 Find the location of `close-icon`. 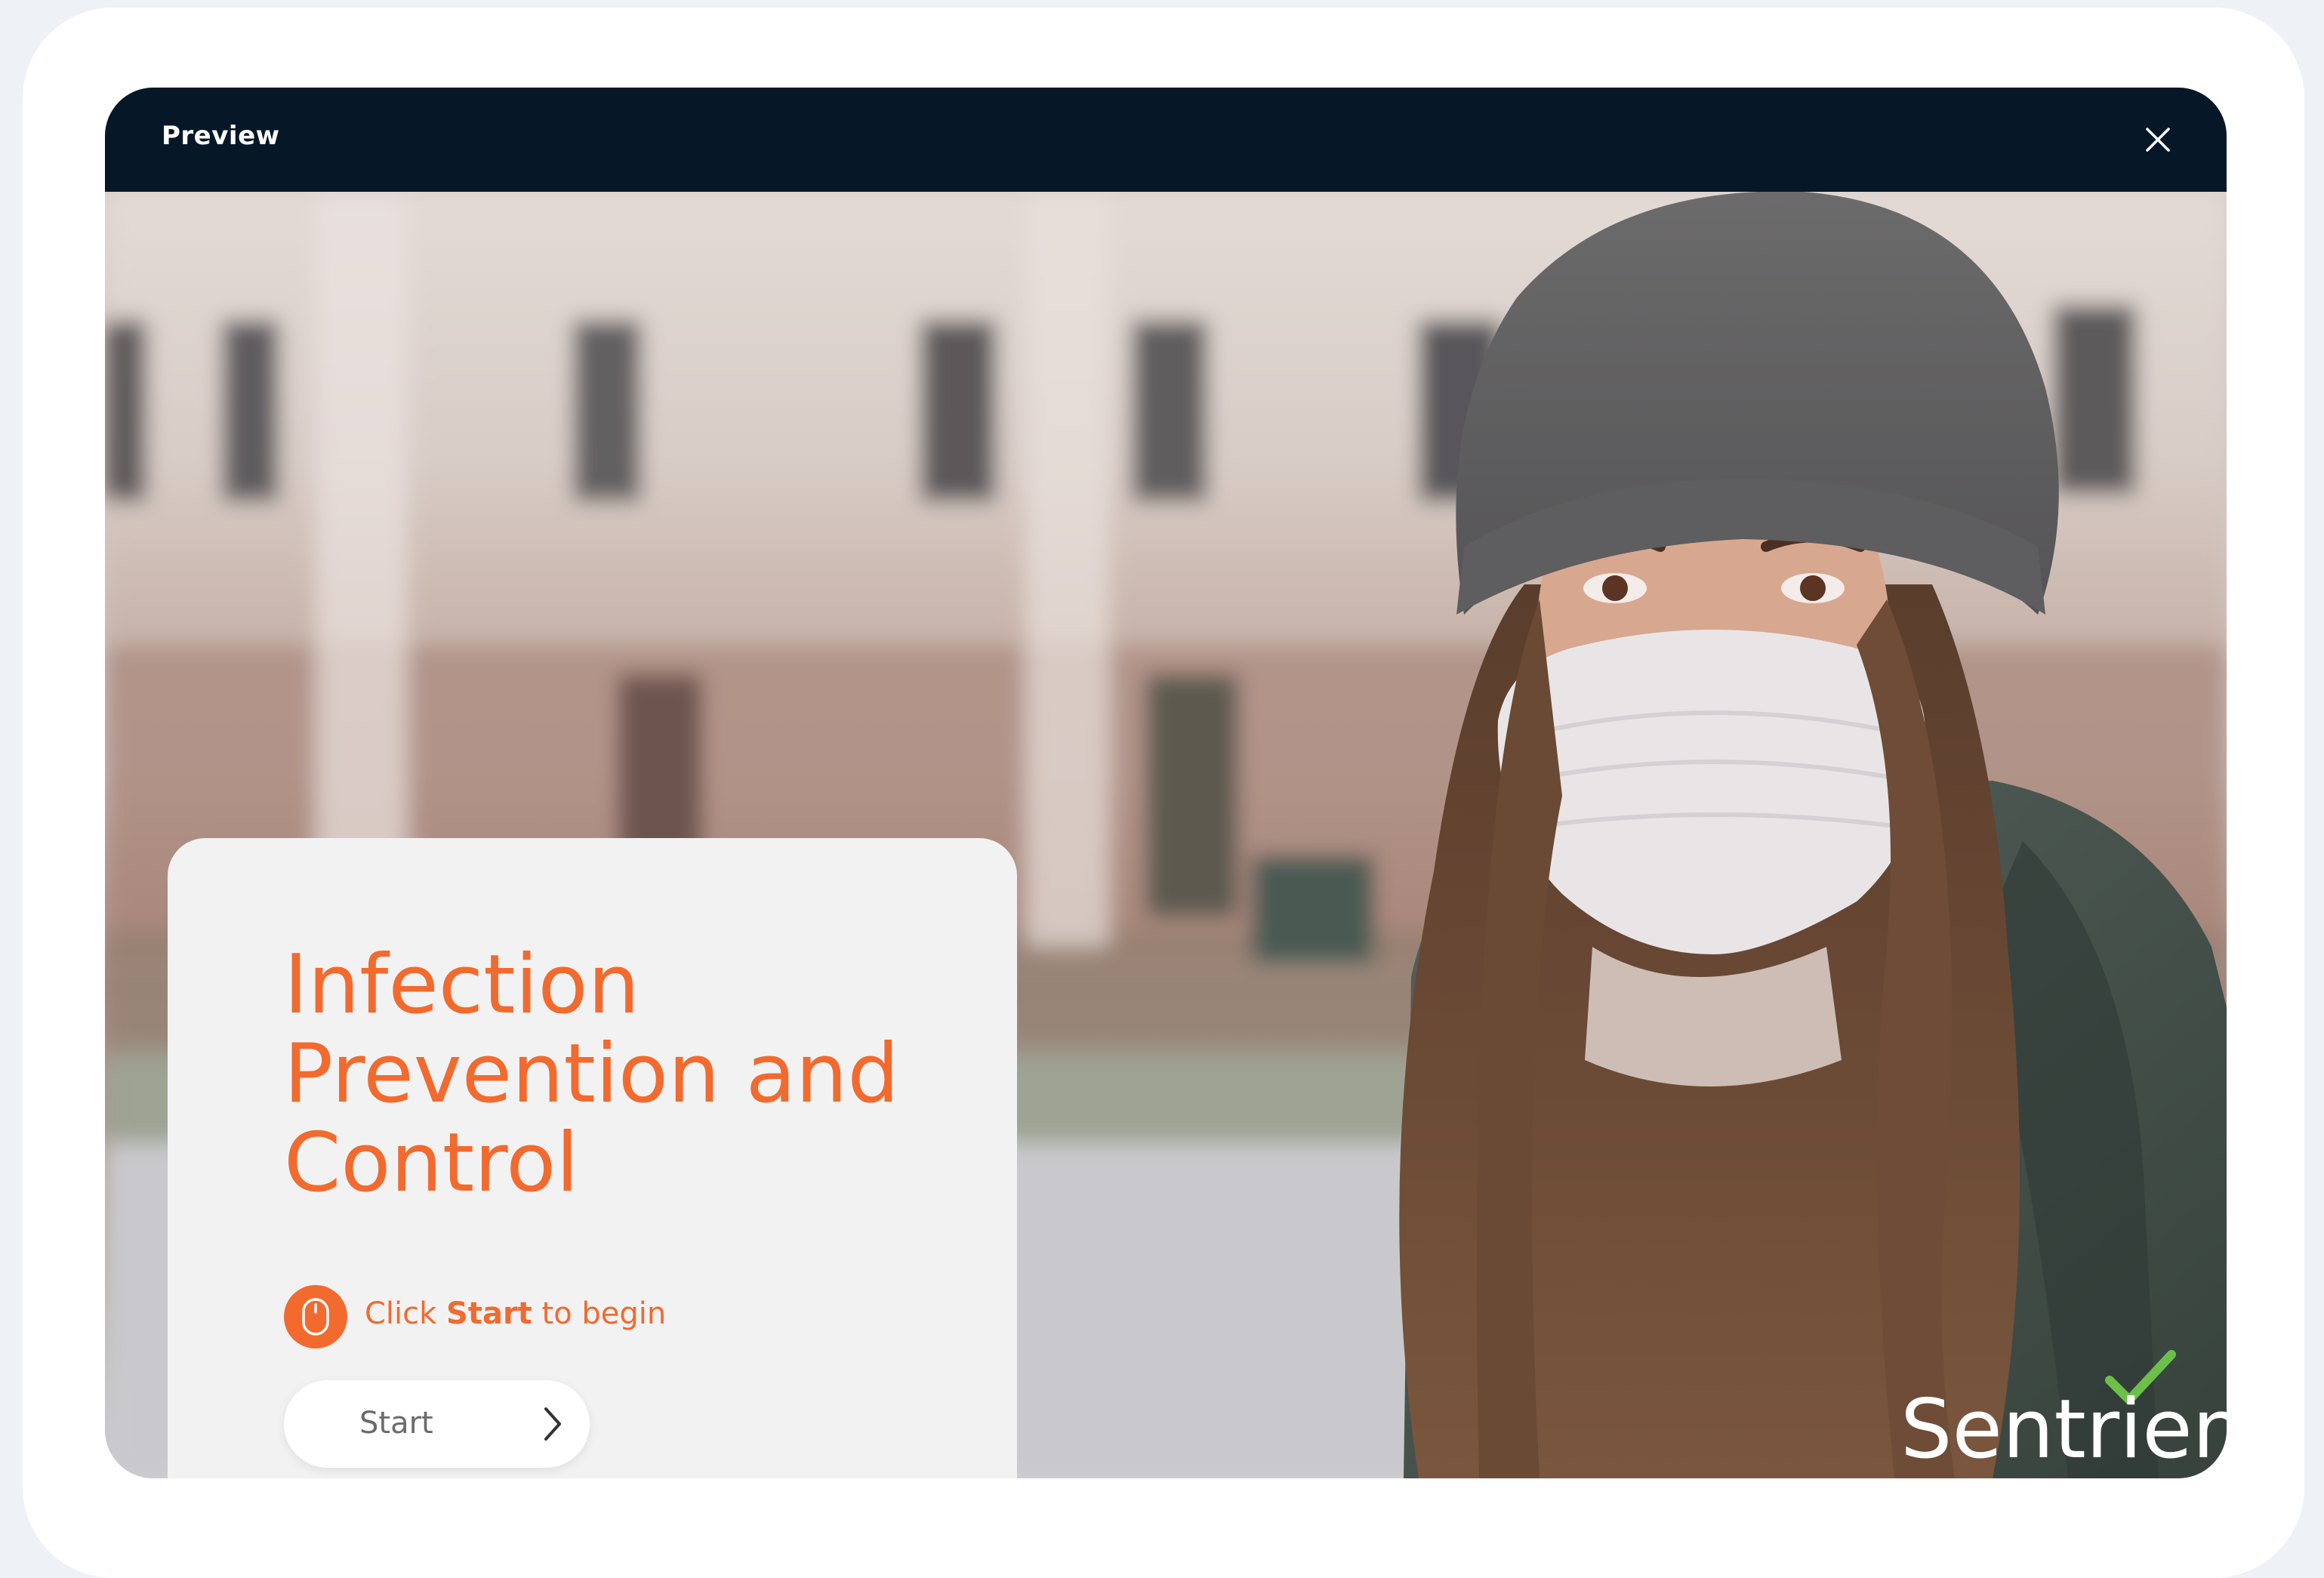

close-icon is located at coordinates (2158, 140).